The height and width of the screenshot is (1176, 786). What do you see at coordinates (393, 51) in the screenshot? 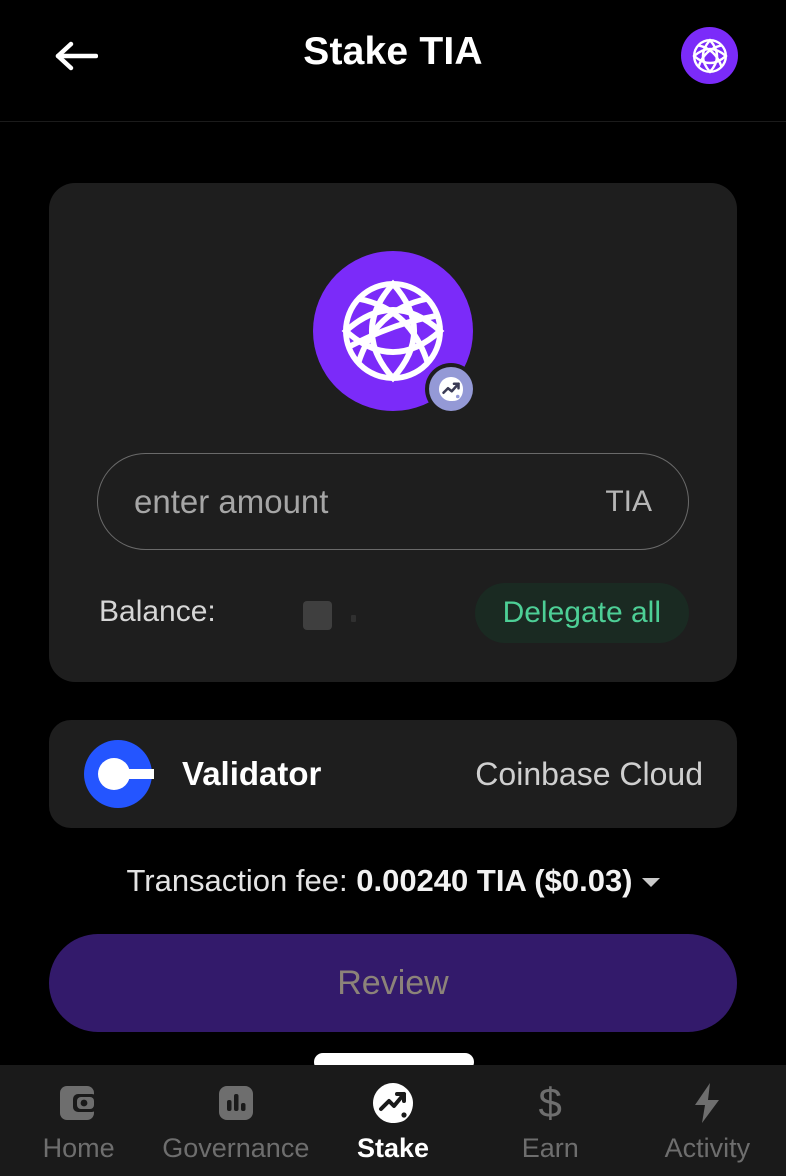
I see `page-title: Stake TIA` at bounding box center [393, 51].